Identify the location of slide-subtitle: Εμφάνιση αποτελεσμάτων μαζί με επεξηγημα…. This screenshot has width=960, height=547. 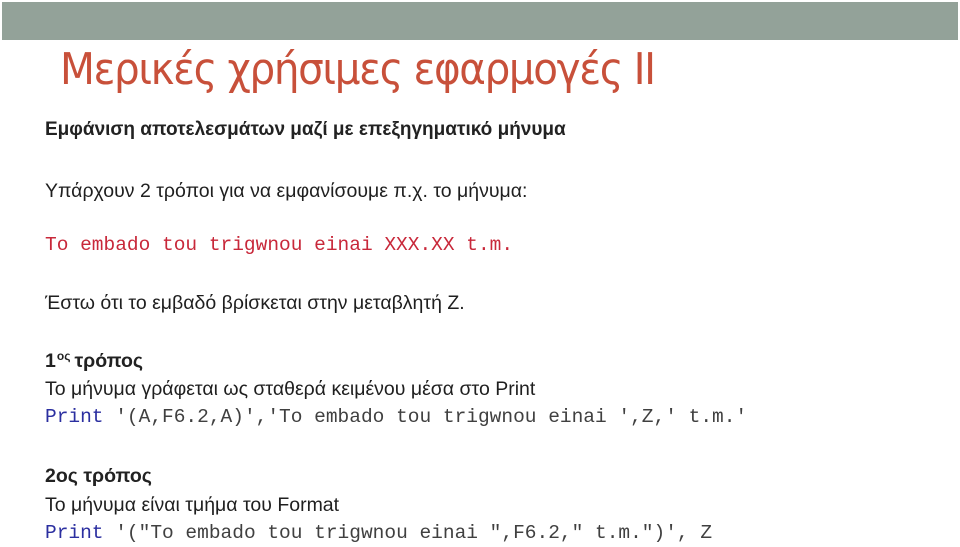
(305, 129).